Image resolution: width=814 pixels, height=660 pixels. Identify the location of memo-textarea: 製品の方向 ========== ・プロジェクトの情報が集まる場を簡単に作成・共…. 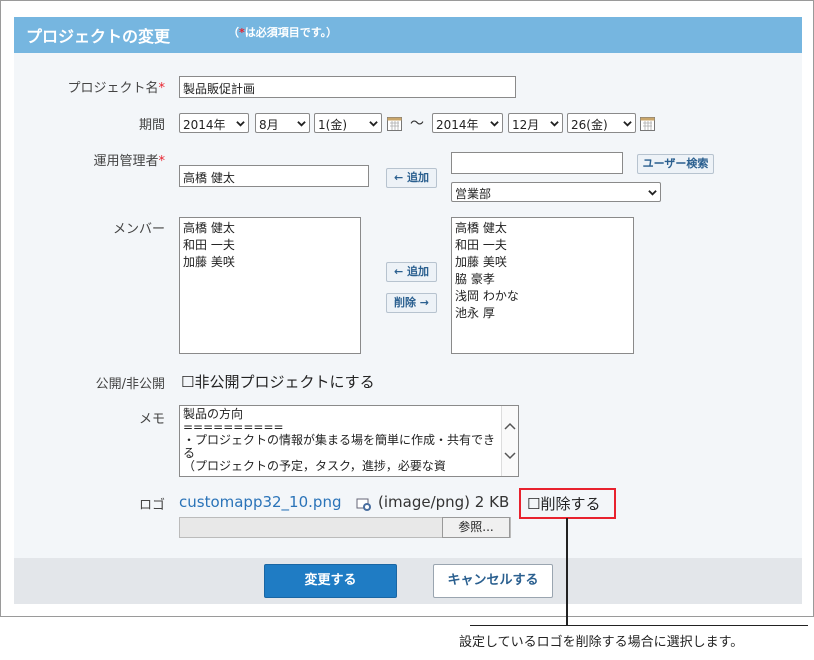
(349, 441).